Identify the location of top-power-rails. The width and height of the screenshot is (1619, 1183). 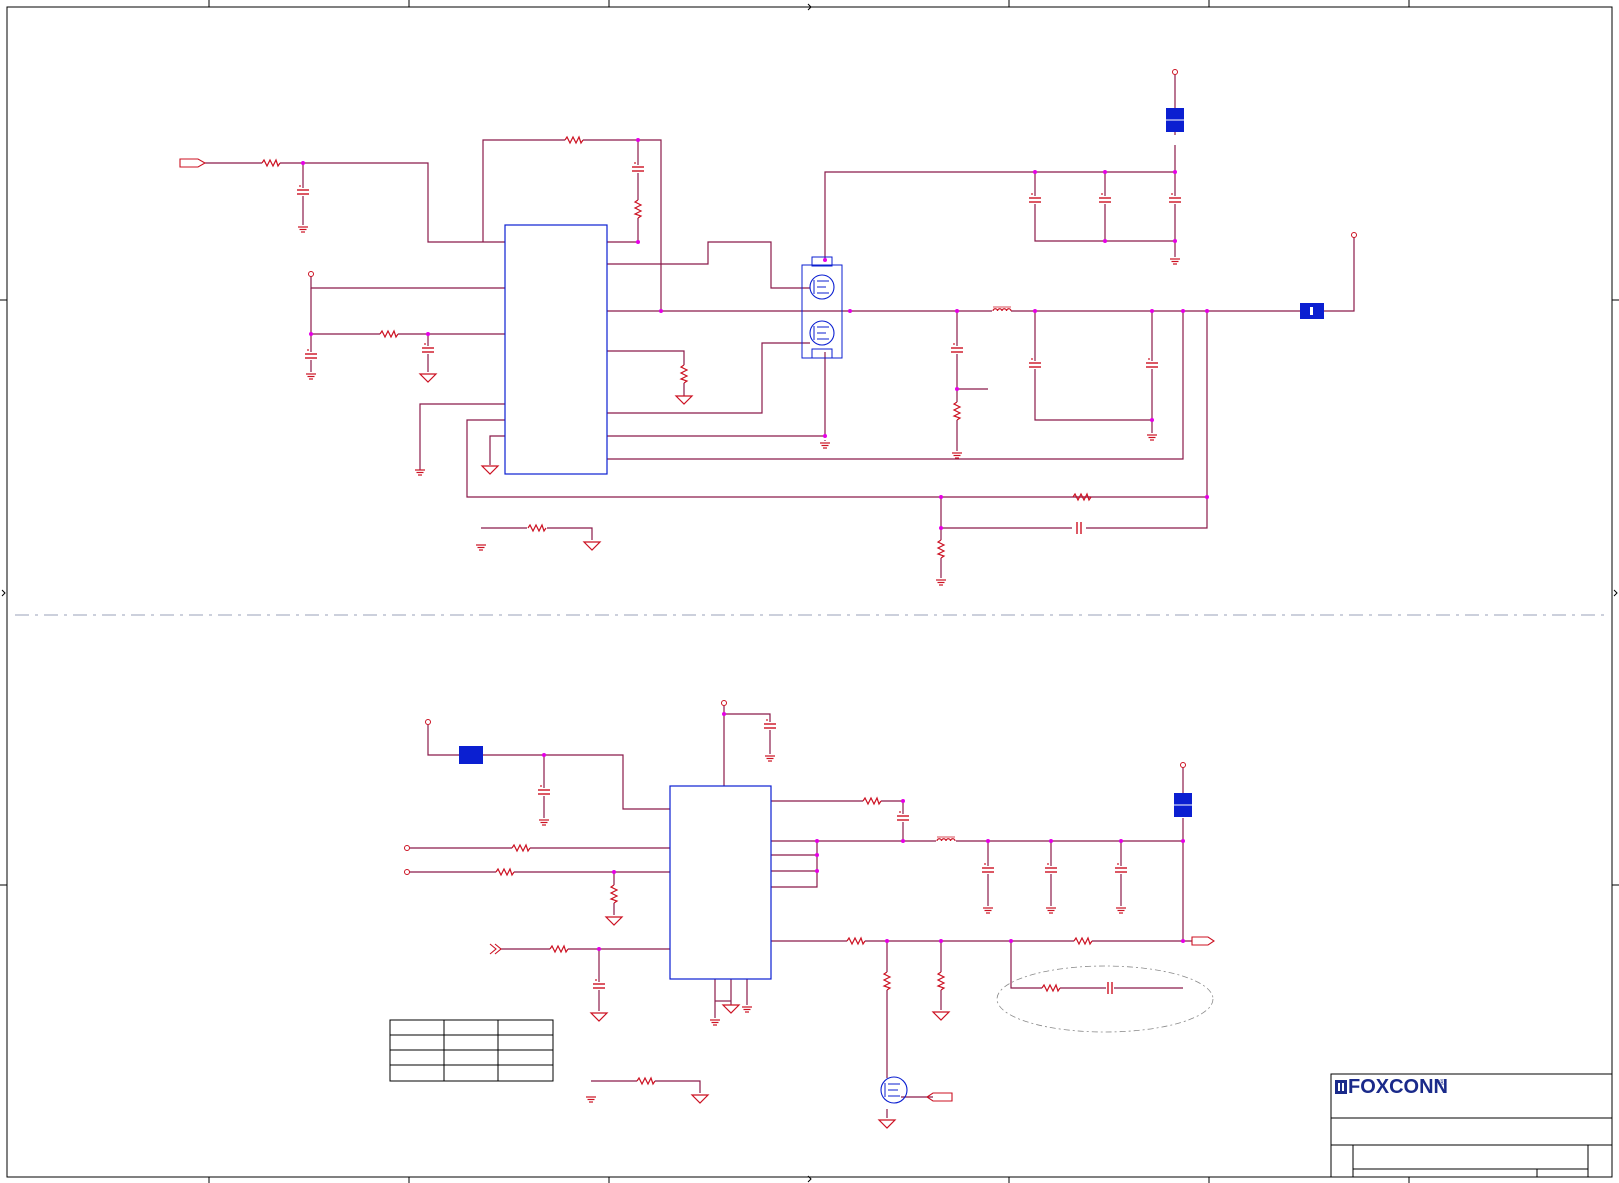
(832, 173).